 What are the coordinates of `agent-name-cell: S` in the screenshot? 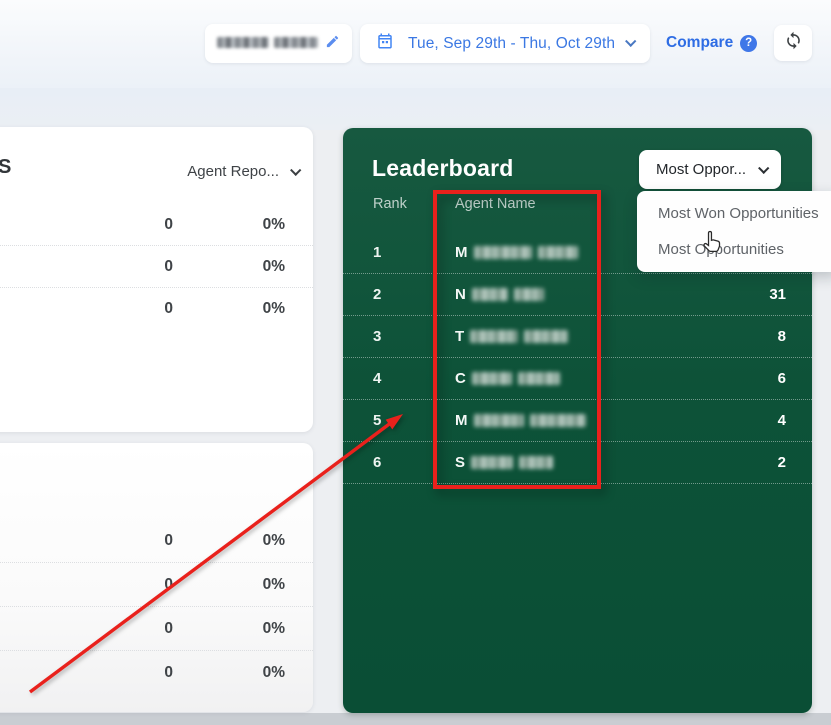 It's located at (504, 462).